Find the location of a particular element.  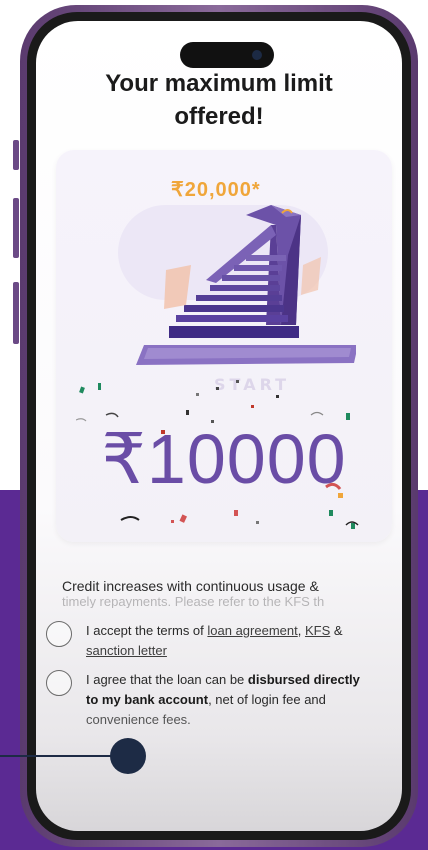

disbursal-prefix: I agree that the loan can be is located at coordinates (167, 679).